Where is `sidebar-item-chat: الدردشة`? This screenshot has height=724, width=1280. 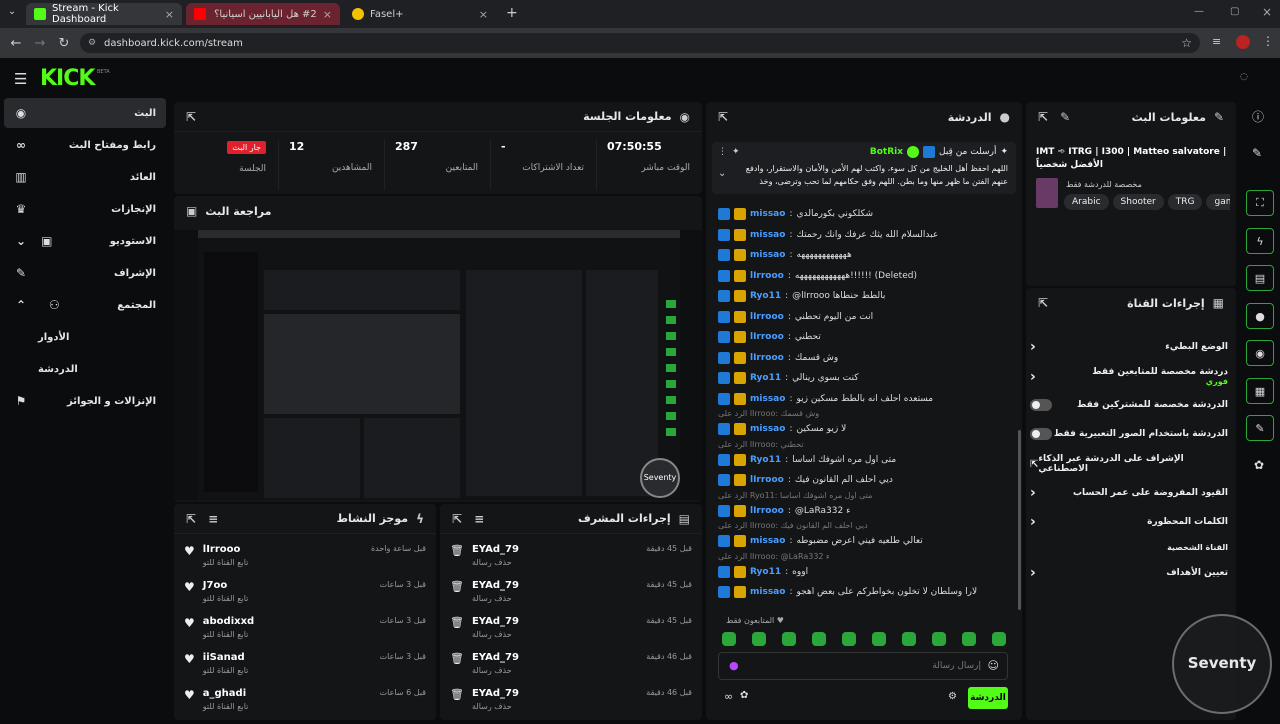
sidebar-item-chat: الدردشة is located at coordinates (85, 369).